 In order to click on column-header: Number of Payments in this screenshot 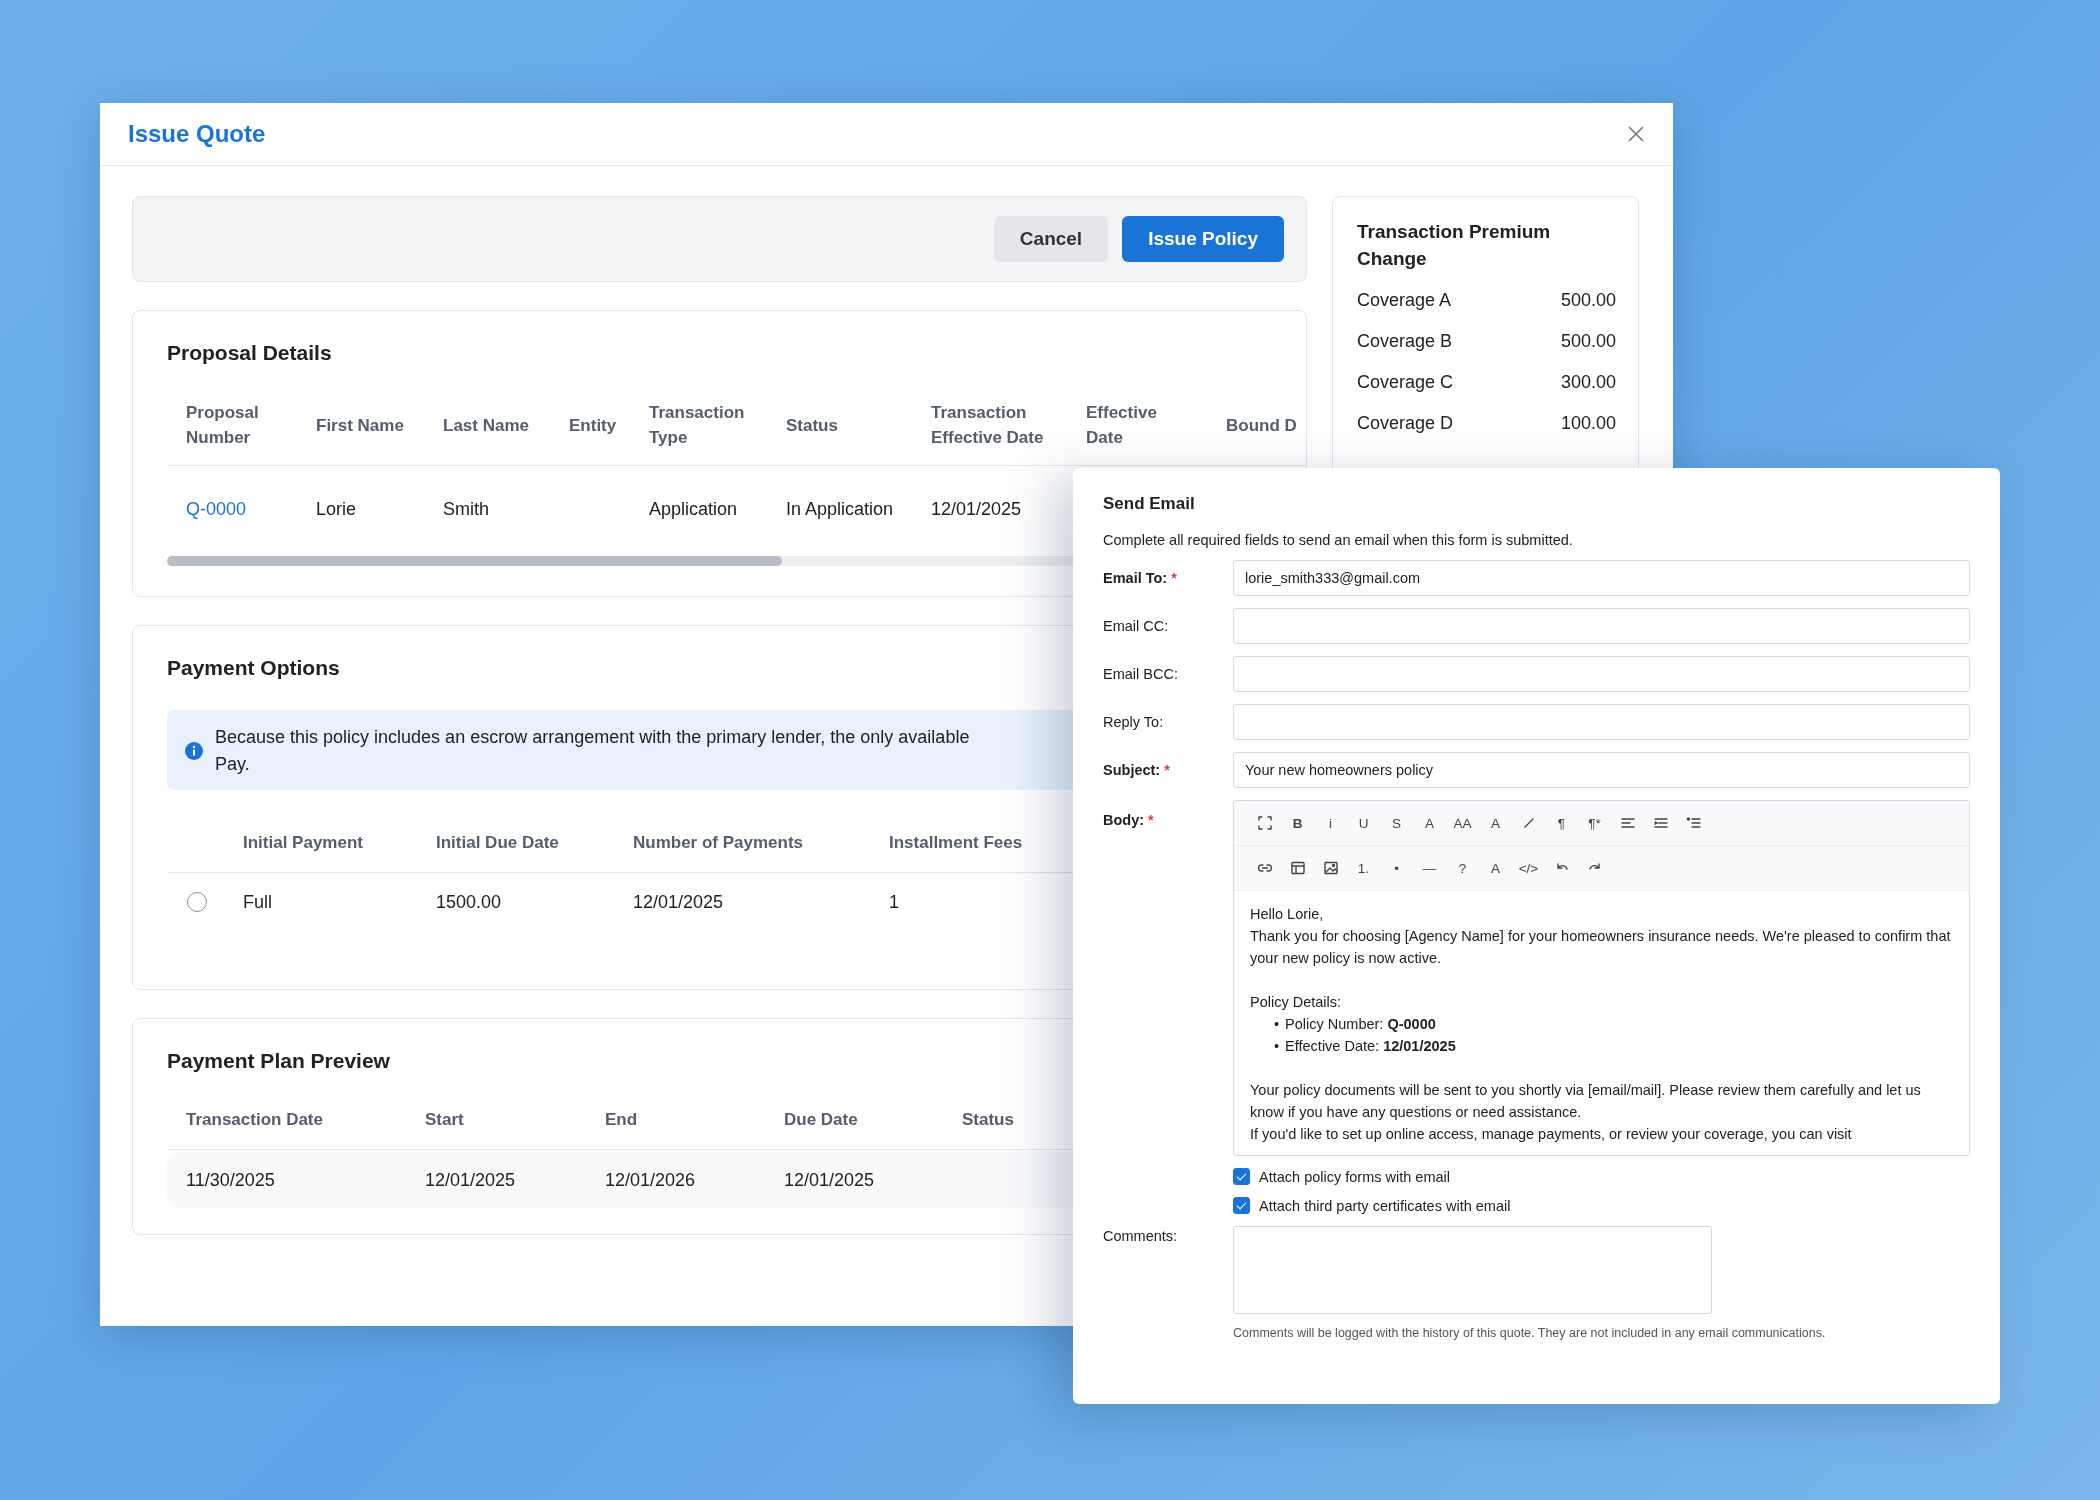, I will do `click(719, 842)`.